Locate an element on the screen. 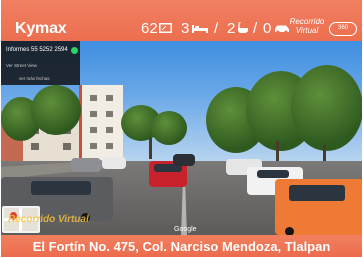  street-view-link: Ver Street View is located at coordinates (21, 65).